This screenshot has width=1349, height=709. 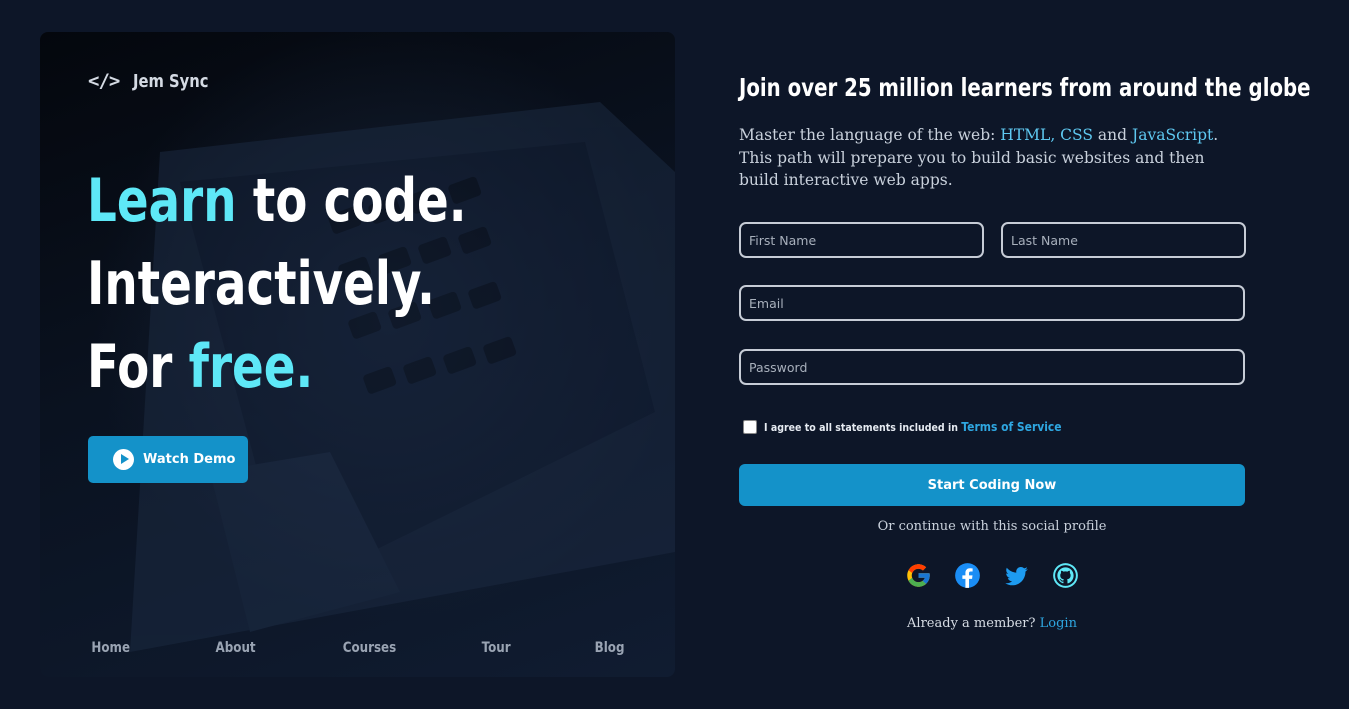 What do you see at coordinates (236, 648) in the screenshot?
I see `nav-about: About` at bounding box center [236, 648].